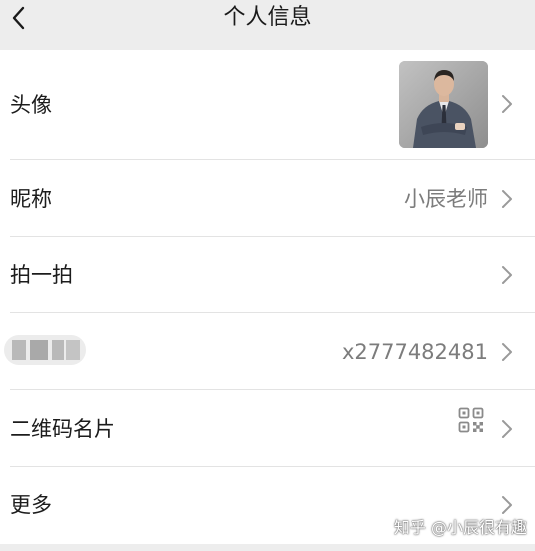 Image resolution: width=535 pixels, height=551 pixels. What do you see at coordinates (446, 199) in the screenshot?
I see `nickname-value: 小辰老师` at bounding box center [446, 199].